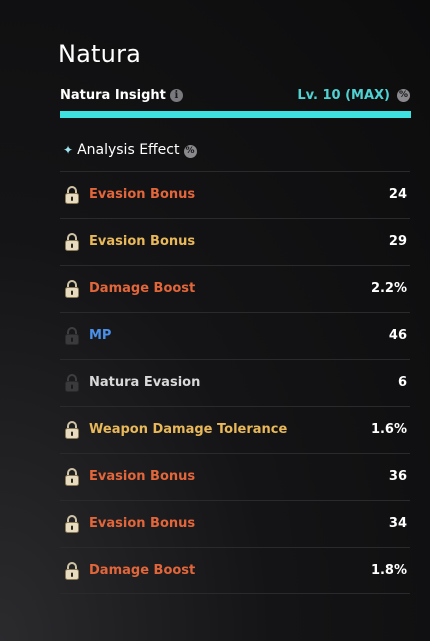 This screenshot has width=430, height=641. I want to click on effect-row: Evasion Bonus 24, so click(235, 194).